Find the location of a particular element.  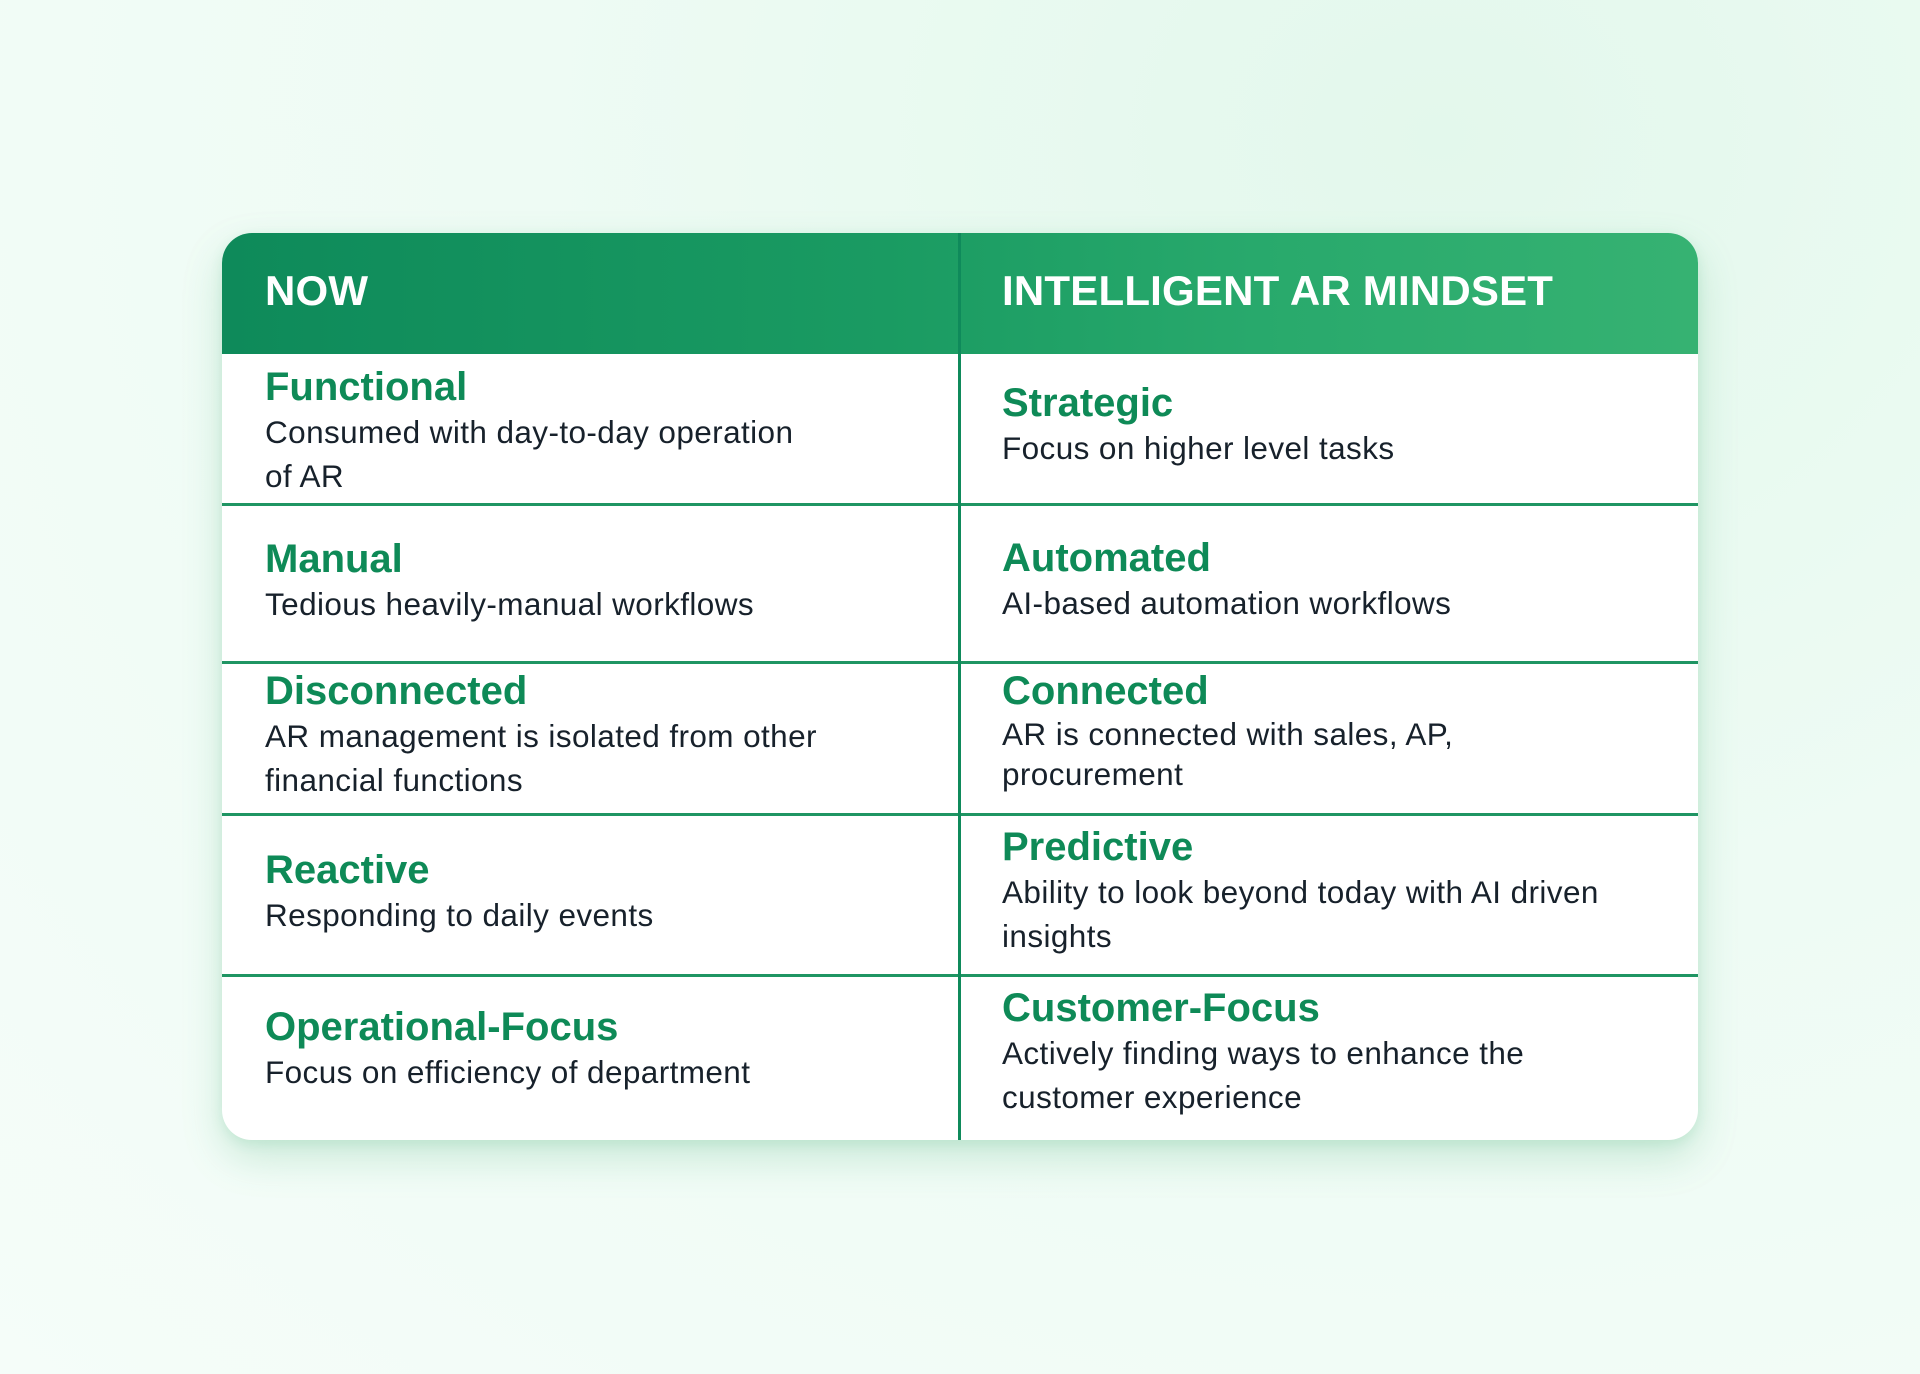

cell-description: Focus on higher level tasks is located at coordinates (1198, 448).